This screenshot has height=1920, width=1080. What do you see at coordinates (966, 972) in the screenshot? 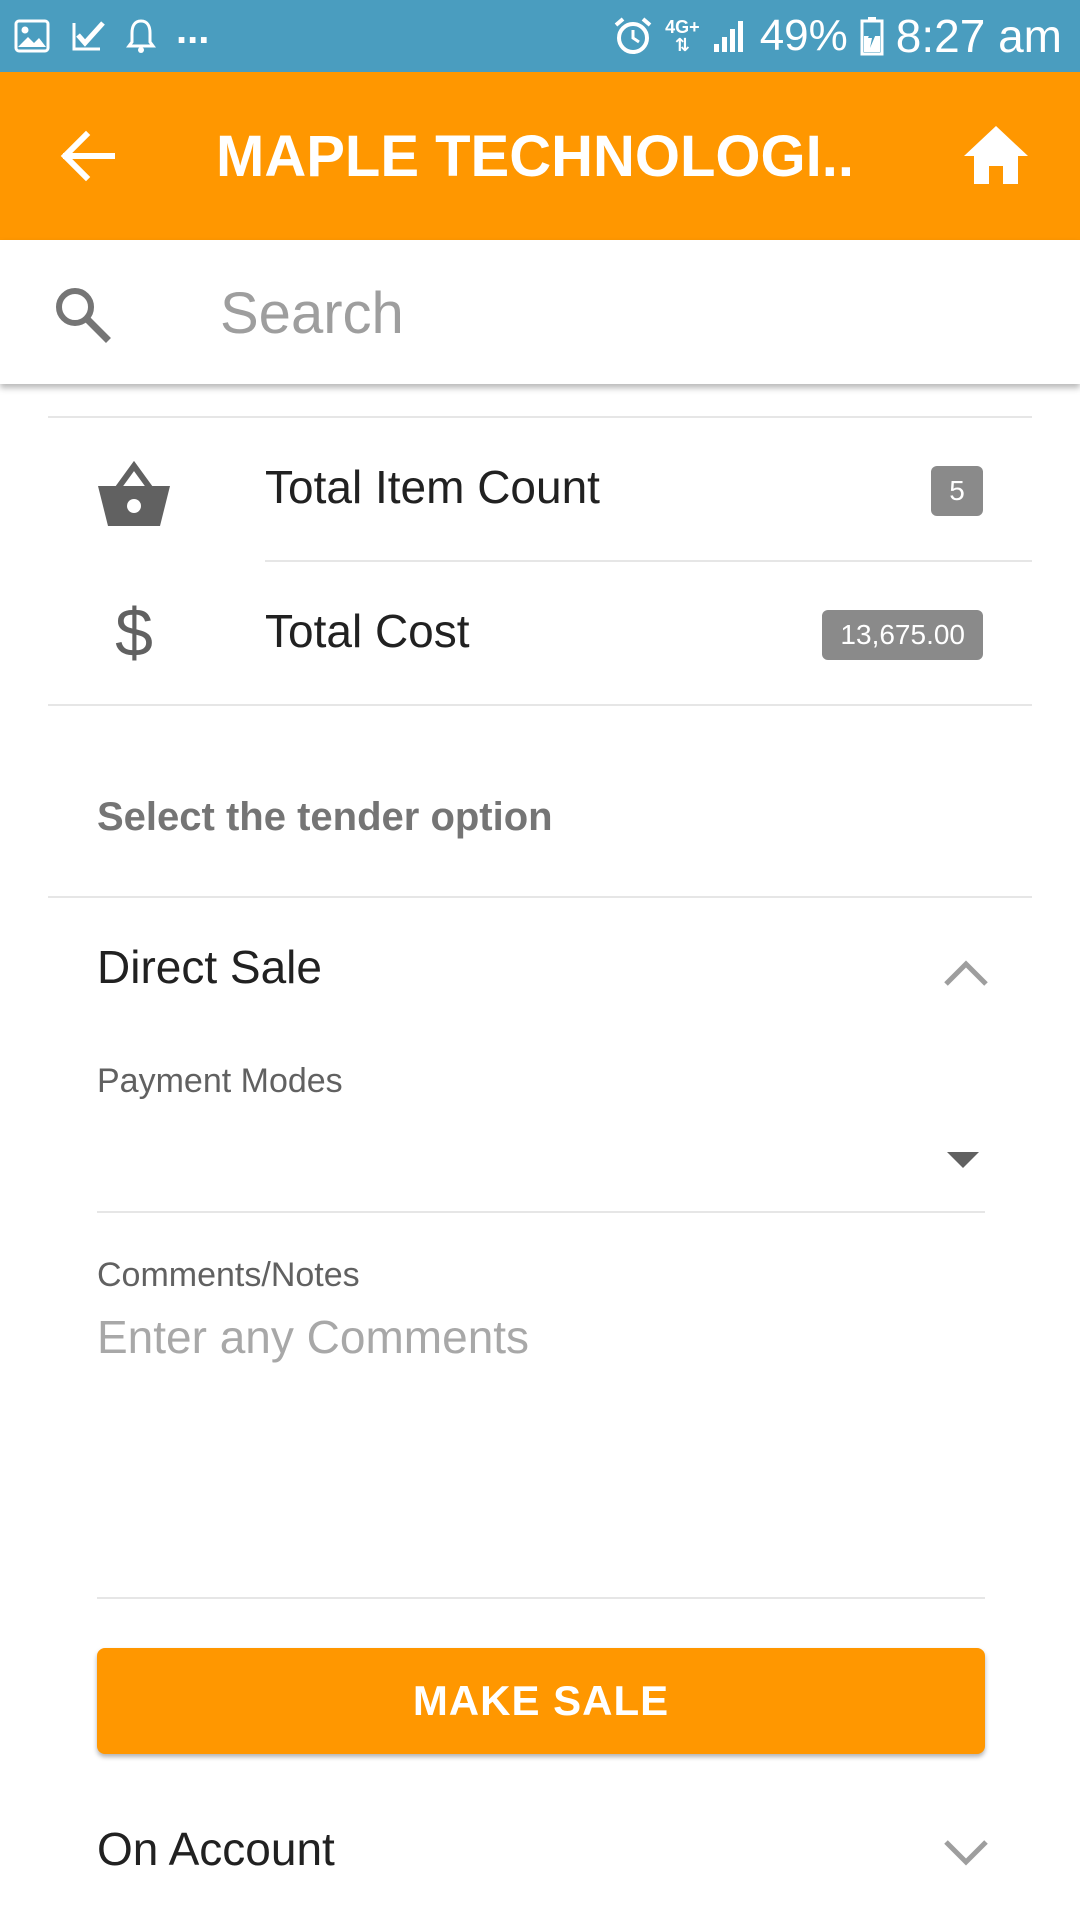
I see `chevron-up-icon` at bounding box center [966, 972].